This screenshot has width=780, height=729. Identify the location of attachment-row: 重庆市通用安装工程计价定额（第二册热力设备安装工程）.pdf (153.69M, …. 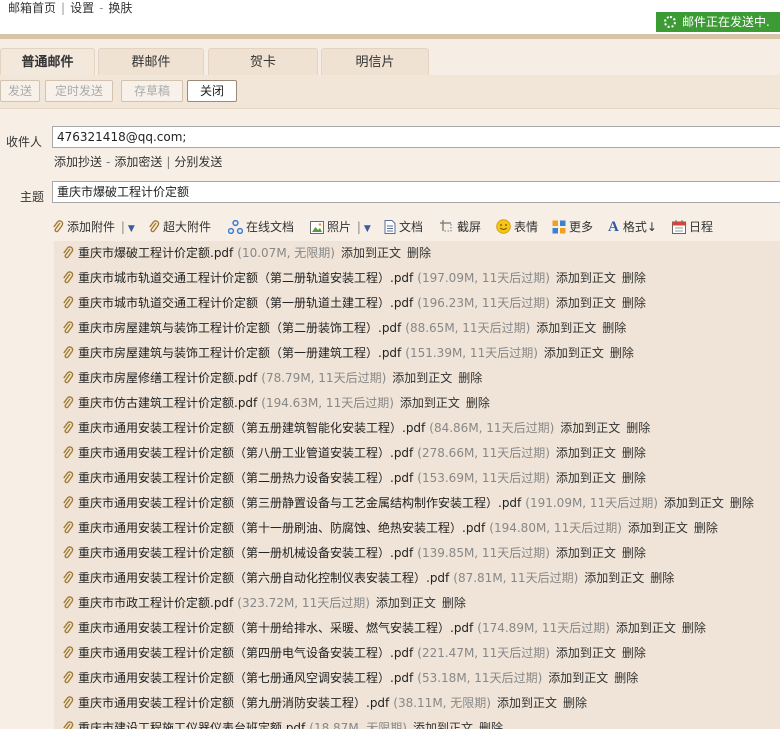
(417, 478).